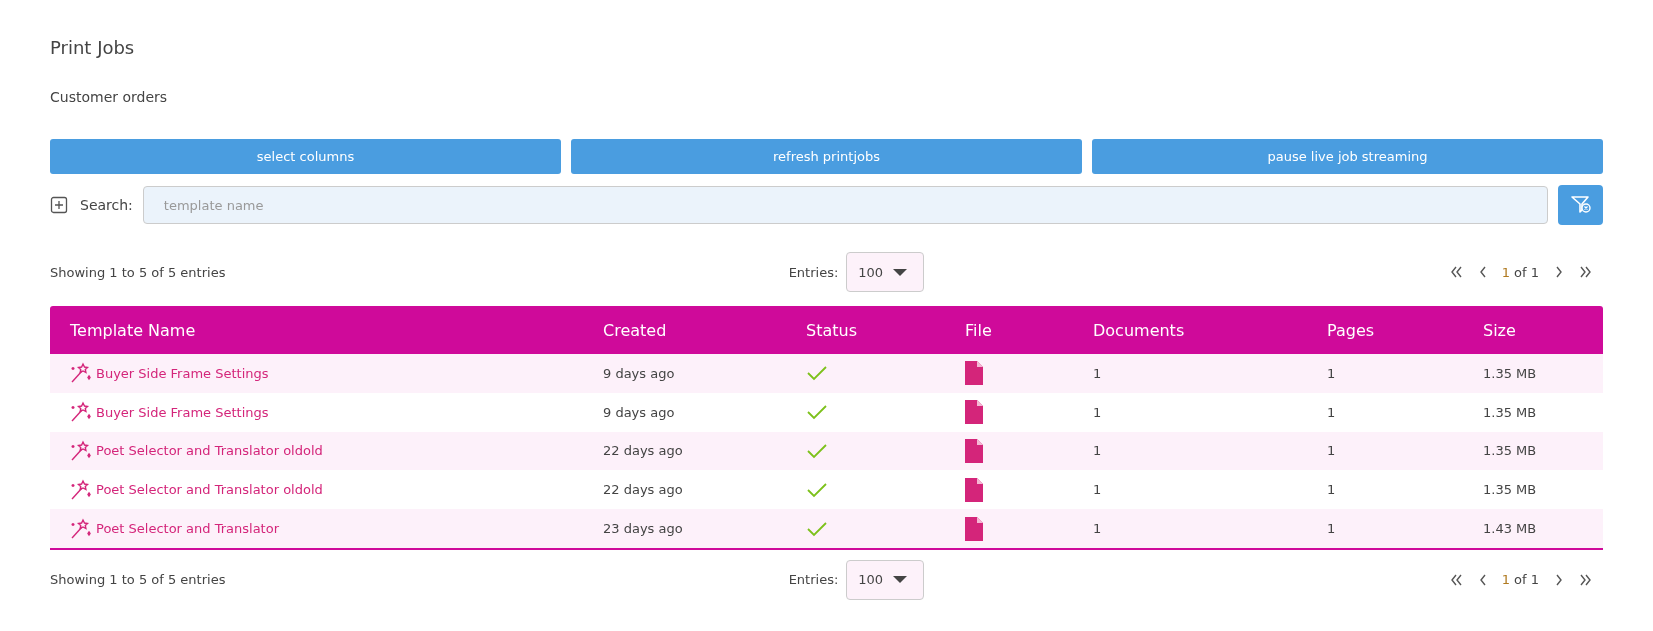  Describe the element at coordinates (305, 156) in the screenshot. I see `action-button: select columns` at that location.